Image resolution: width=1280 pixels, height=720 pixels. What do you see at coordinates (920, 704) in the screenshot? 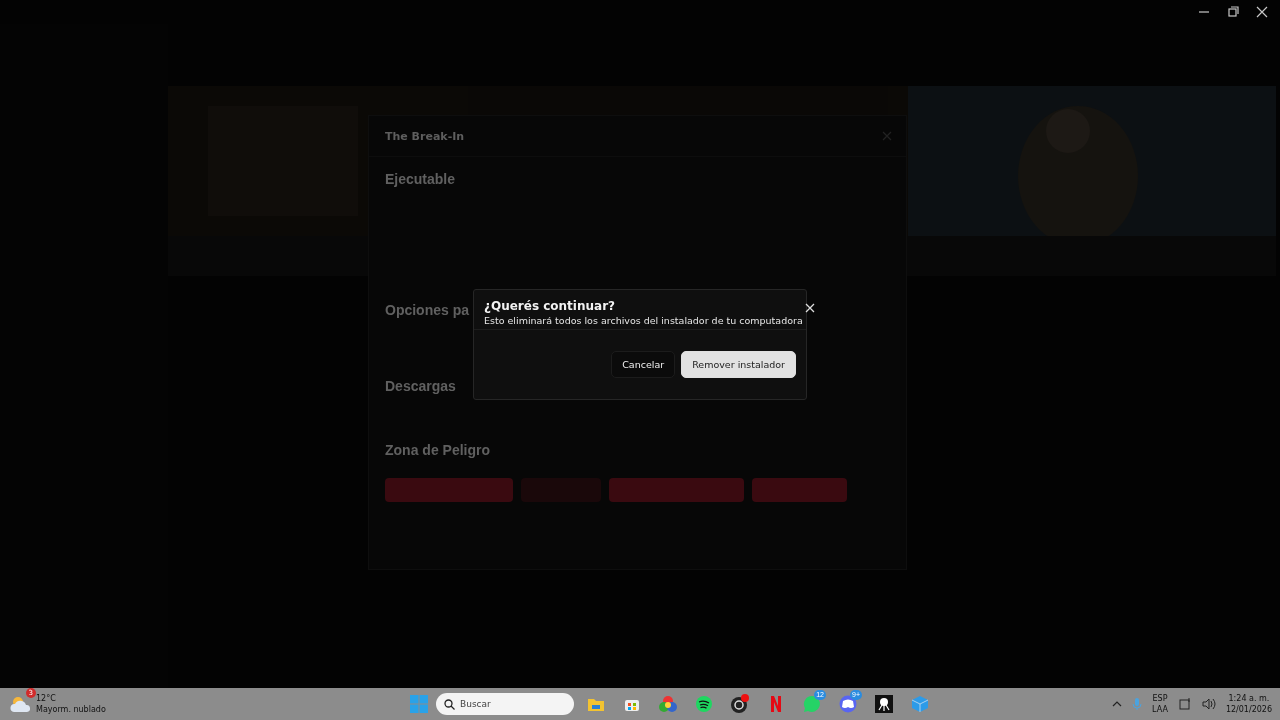
I see `cube-icon` at bounding box center [920, 704].